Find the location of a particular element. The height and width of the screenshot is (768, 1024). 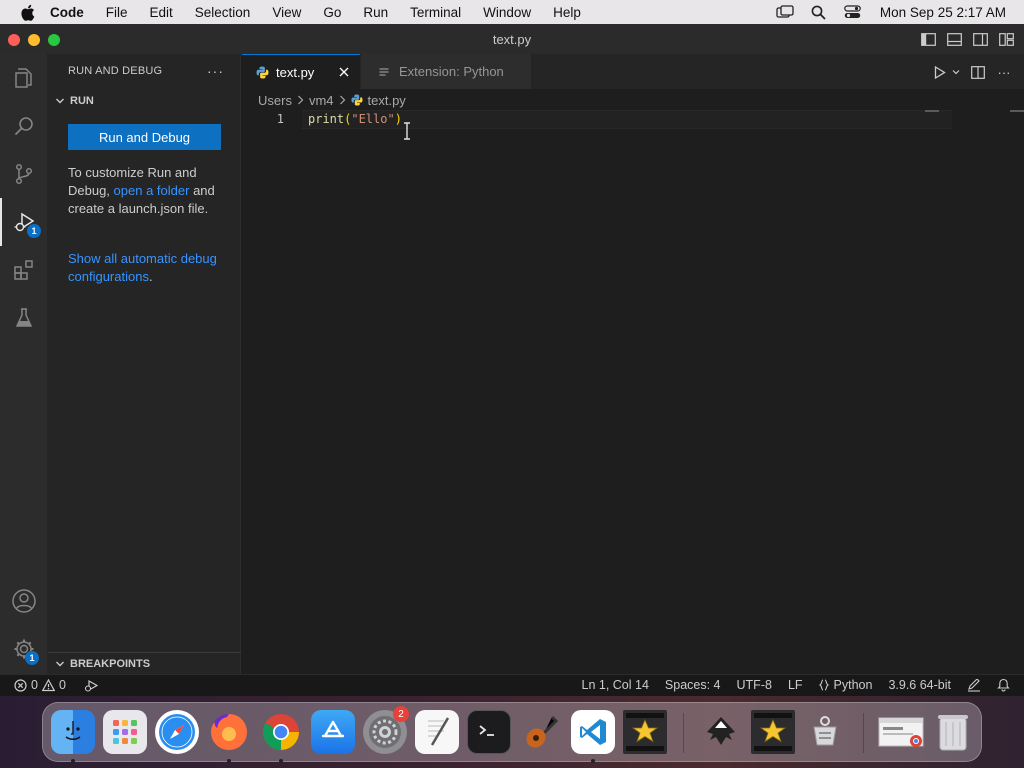

safari-icon is located at coordinates (177, 732).